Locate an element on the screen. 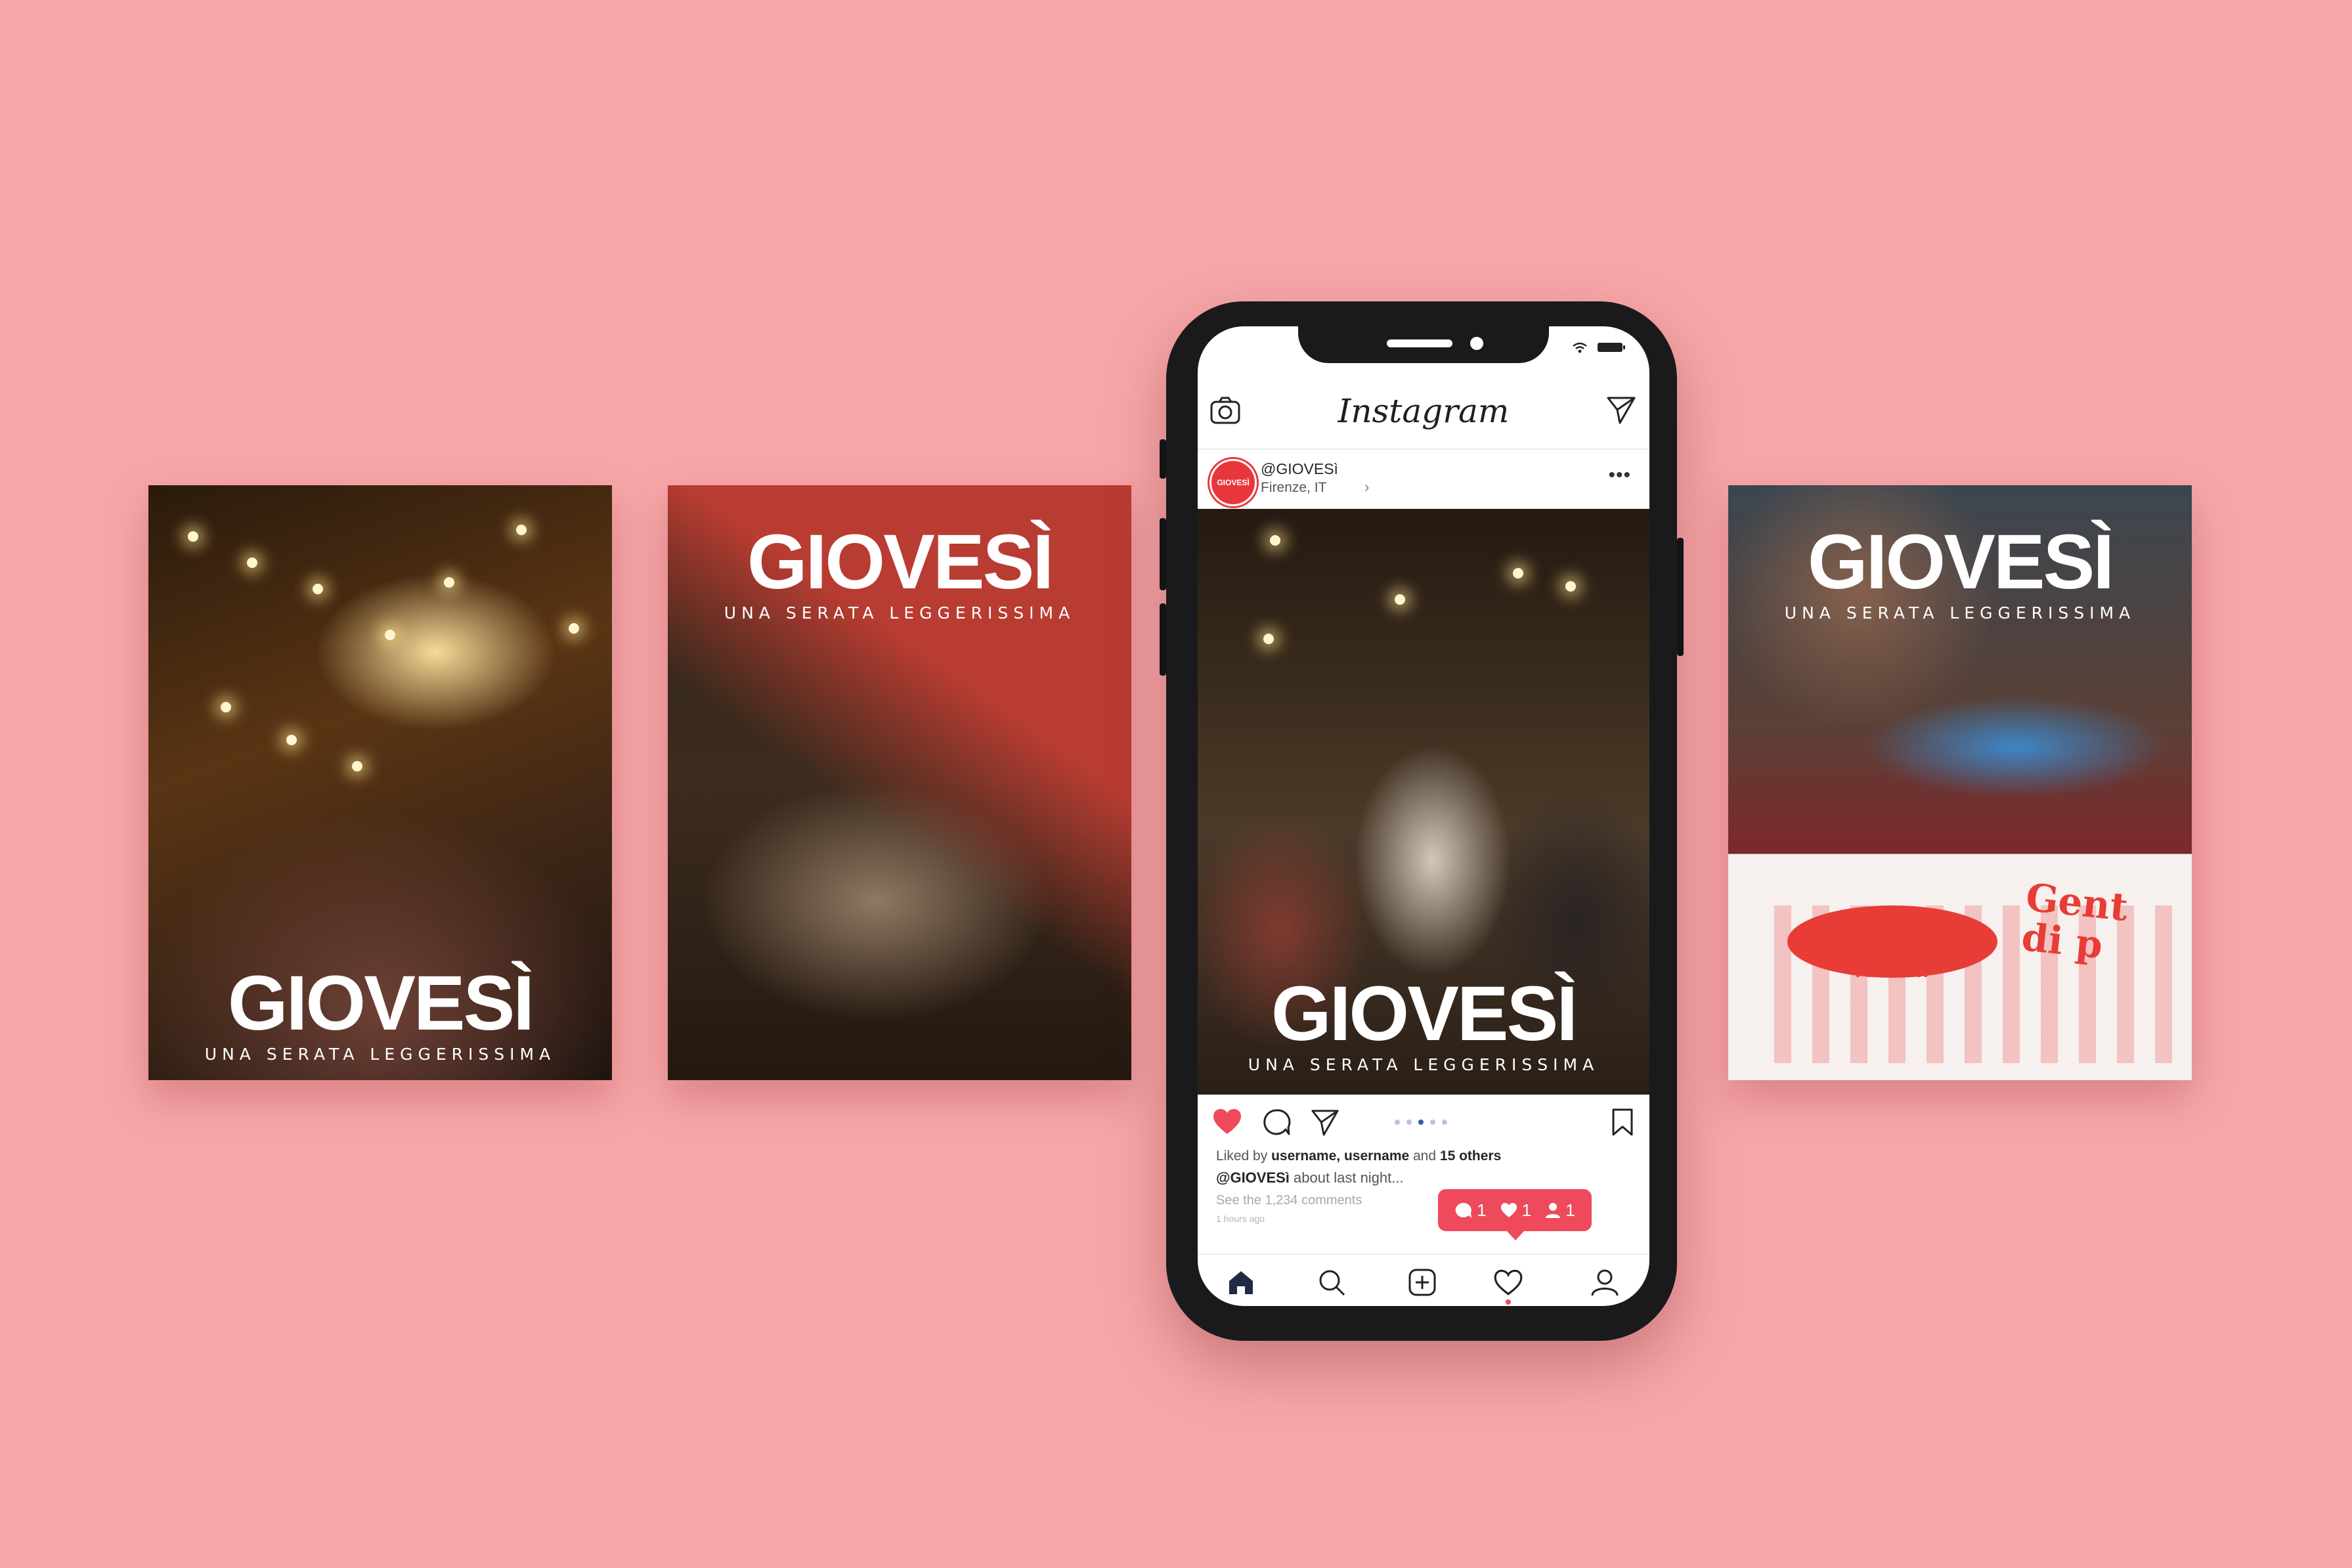 Image resolution: width=2352 pixels, height=1568 pixels. post-username: @GIOVESì is located at coordinates (1300, 469).